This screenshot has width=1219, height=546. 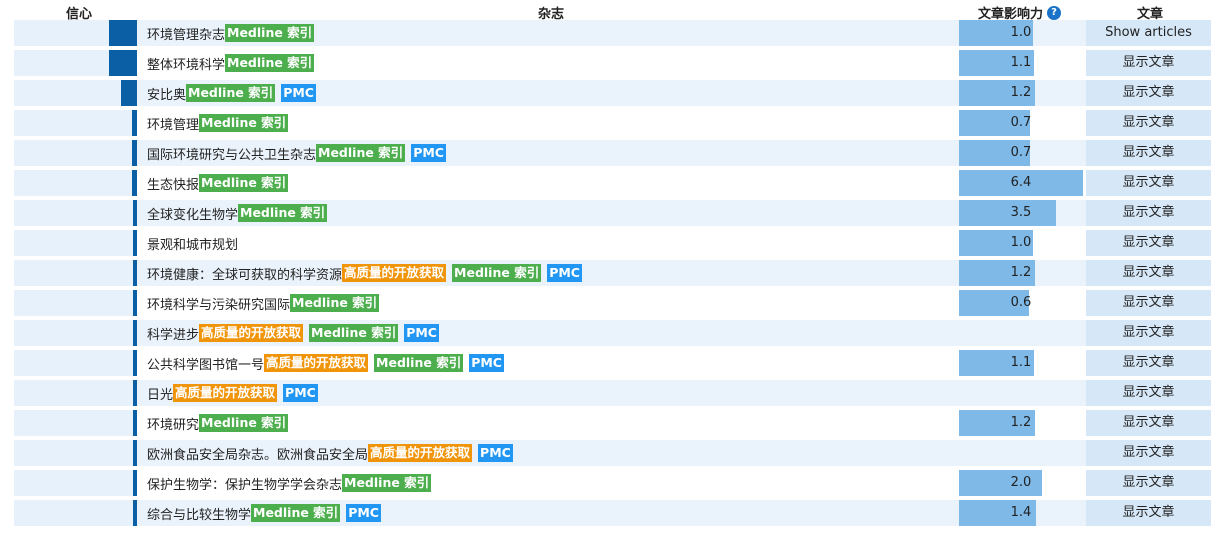 What do you see at coordinates (173, 123) in the screenshot?
I see `journal-name: 环境管理` at bounding box center [173, 123].